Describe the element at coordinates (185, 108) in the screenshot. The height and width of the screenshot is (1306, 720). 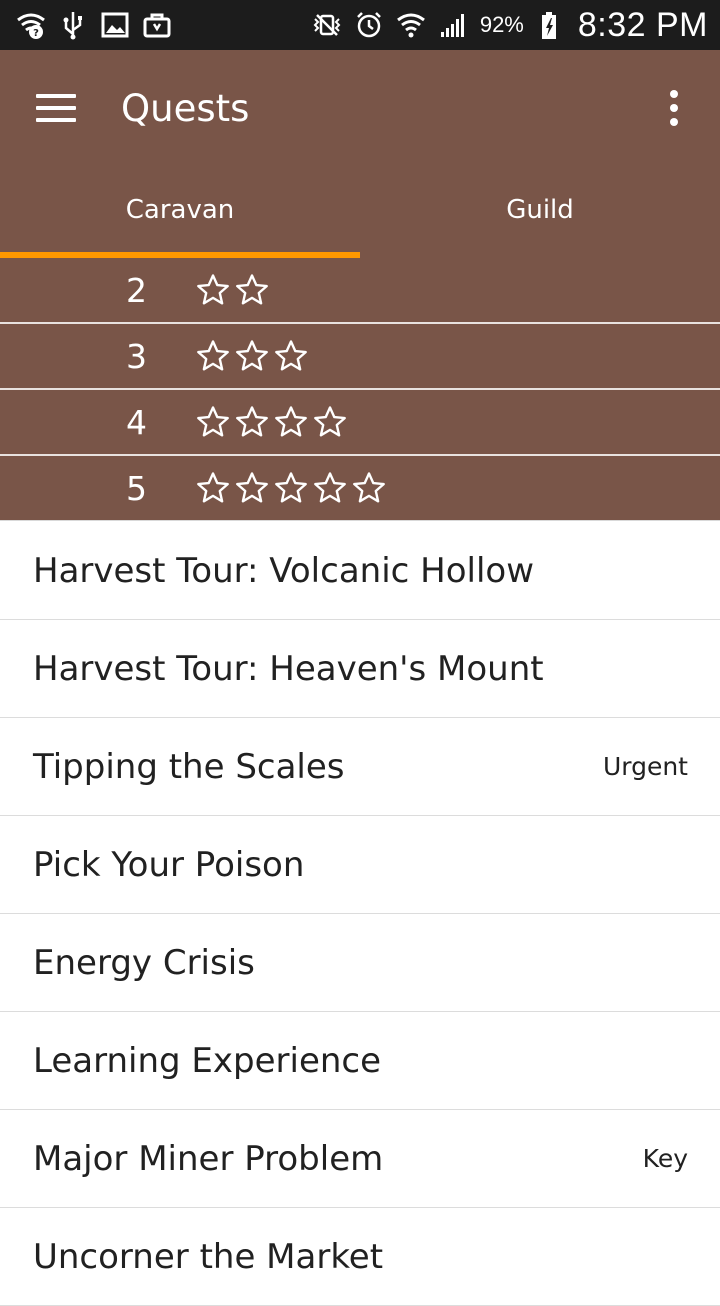
I see `page-title: Quests` at that location.